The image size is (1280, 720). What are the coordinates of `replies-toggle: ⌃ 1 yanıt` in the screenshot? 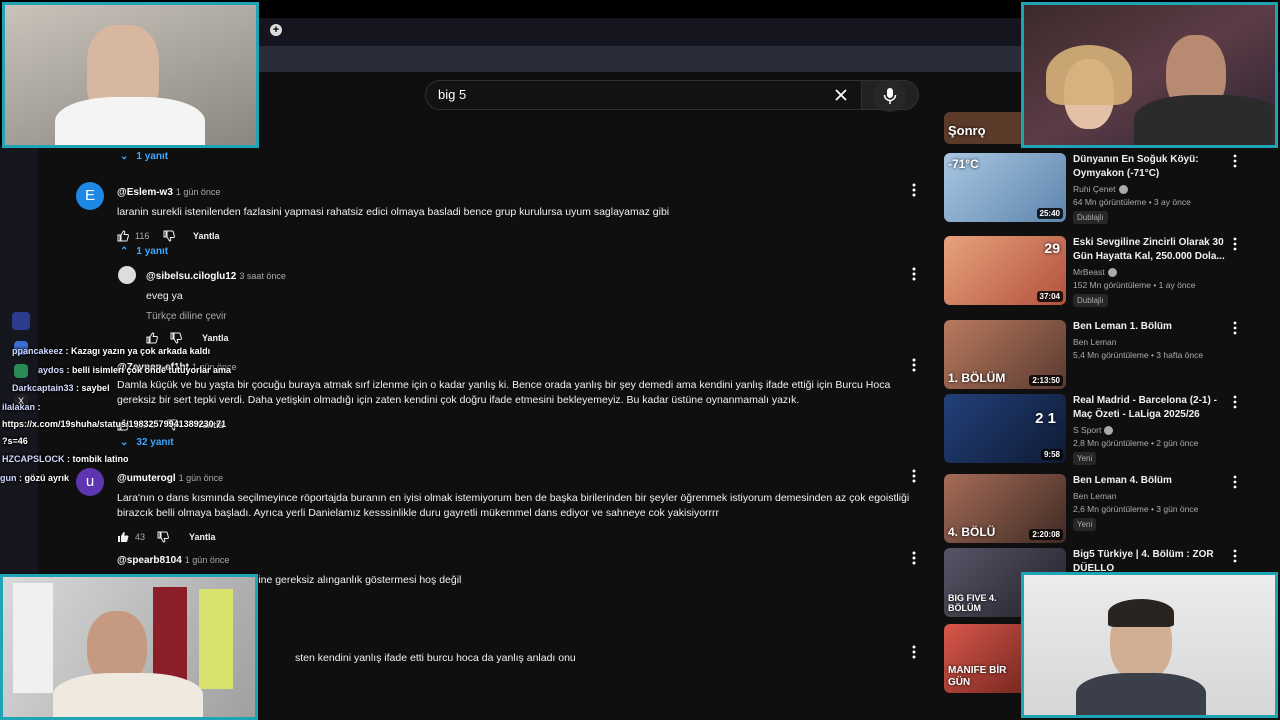 It's located at (144, 251).